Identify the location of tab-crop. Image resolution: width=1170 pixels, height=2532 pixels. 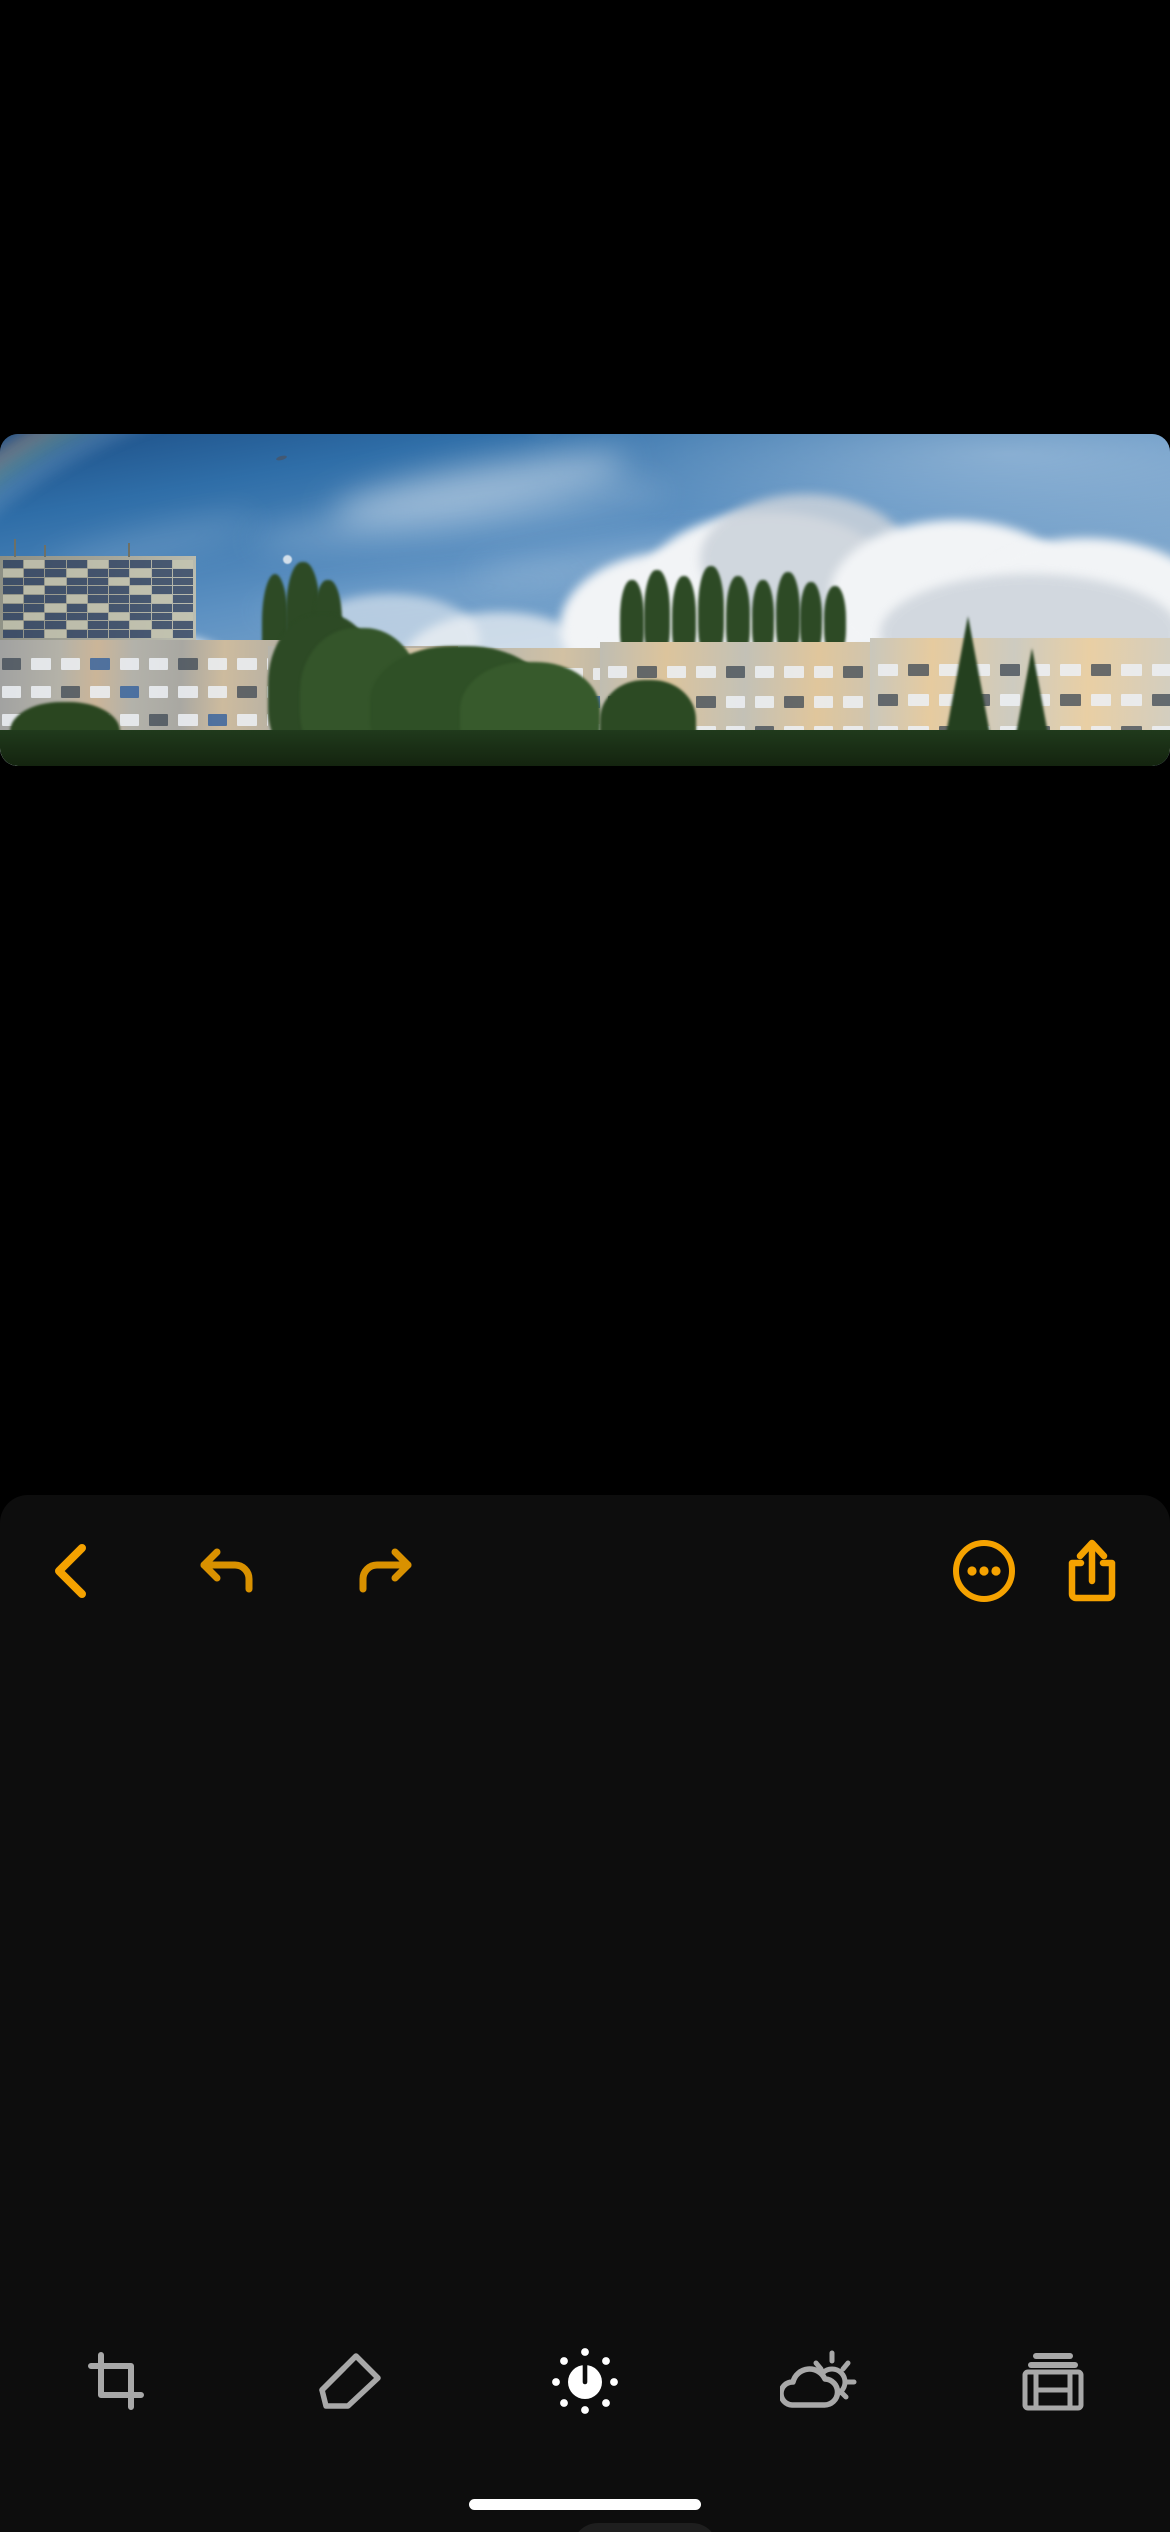
(117, 2381).